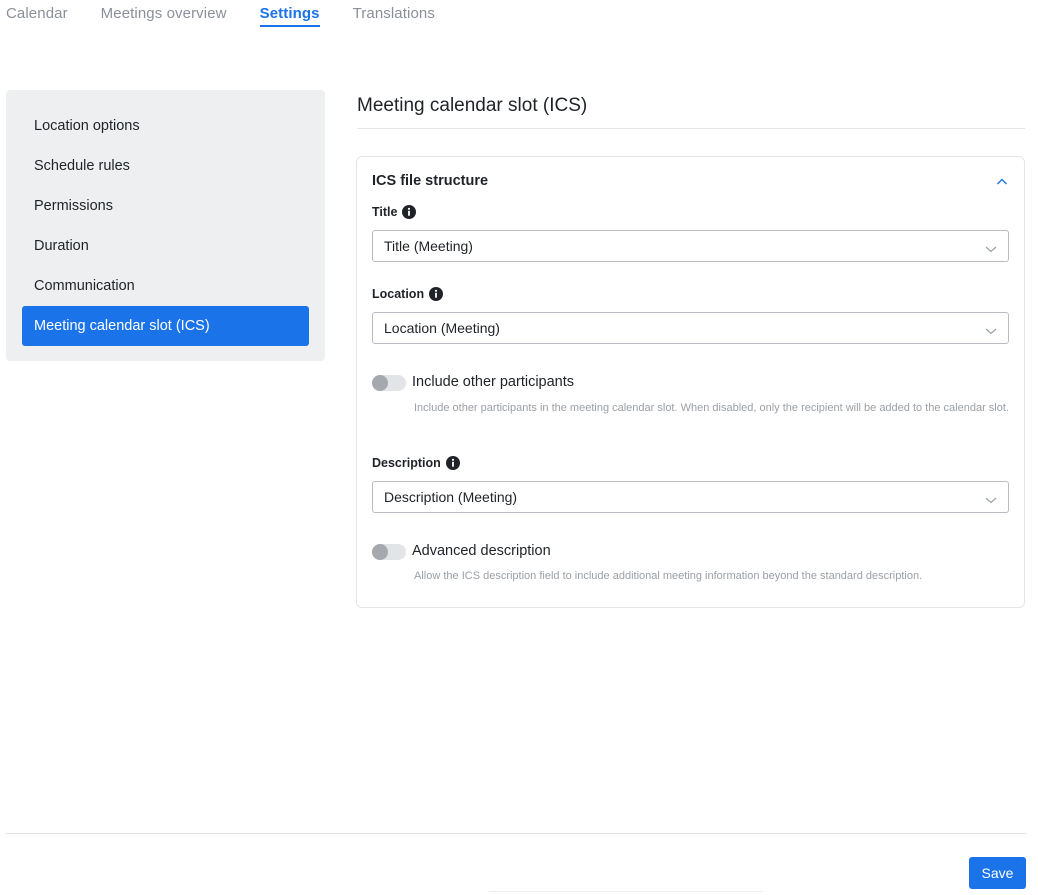 This screenshot has width=1038, height=895. Describe the element at coordinates (691, 128) in the screenshot. I see `title-divider` at that location.